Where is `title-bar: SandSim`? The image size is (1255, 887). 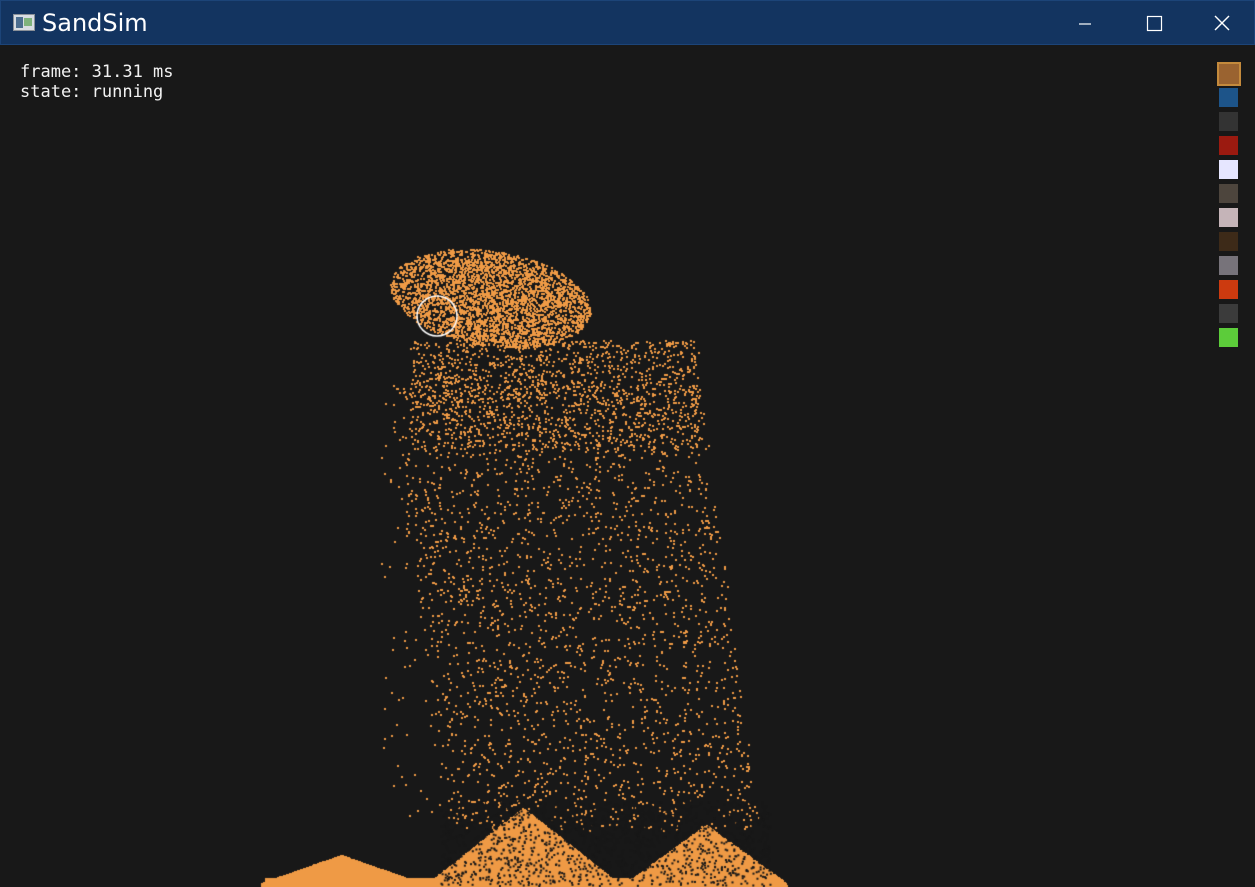 title-bar: SandSim is located at coordinates (627, 22).